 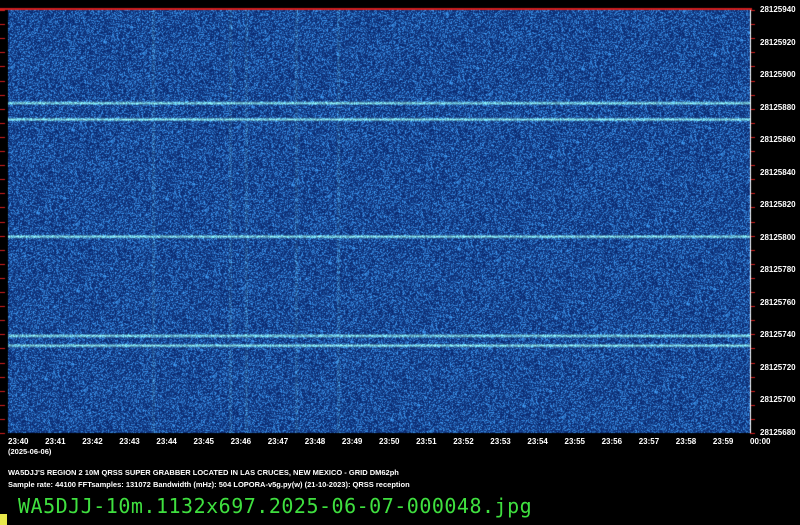 I want to click on frequency-tick-label: 28125800, so click(x=778, y=237).